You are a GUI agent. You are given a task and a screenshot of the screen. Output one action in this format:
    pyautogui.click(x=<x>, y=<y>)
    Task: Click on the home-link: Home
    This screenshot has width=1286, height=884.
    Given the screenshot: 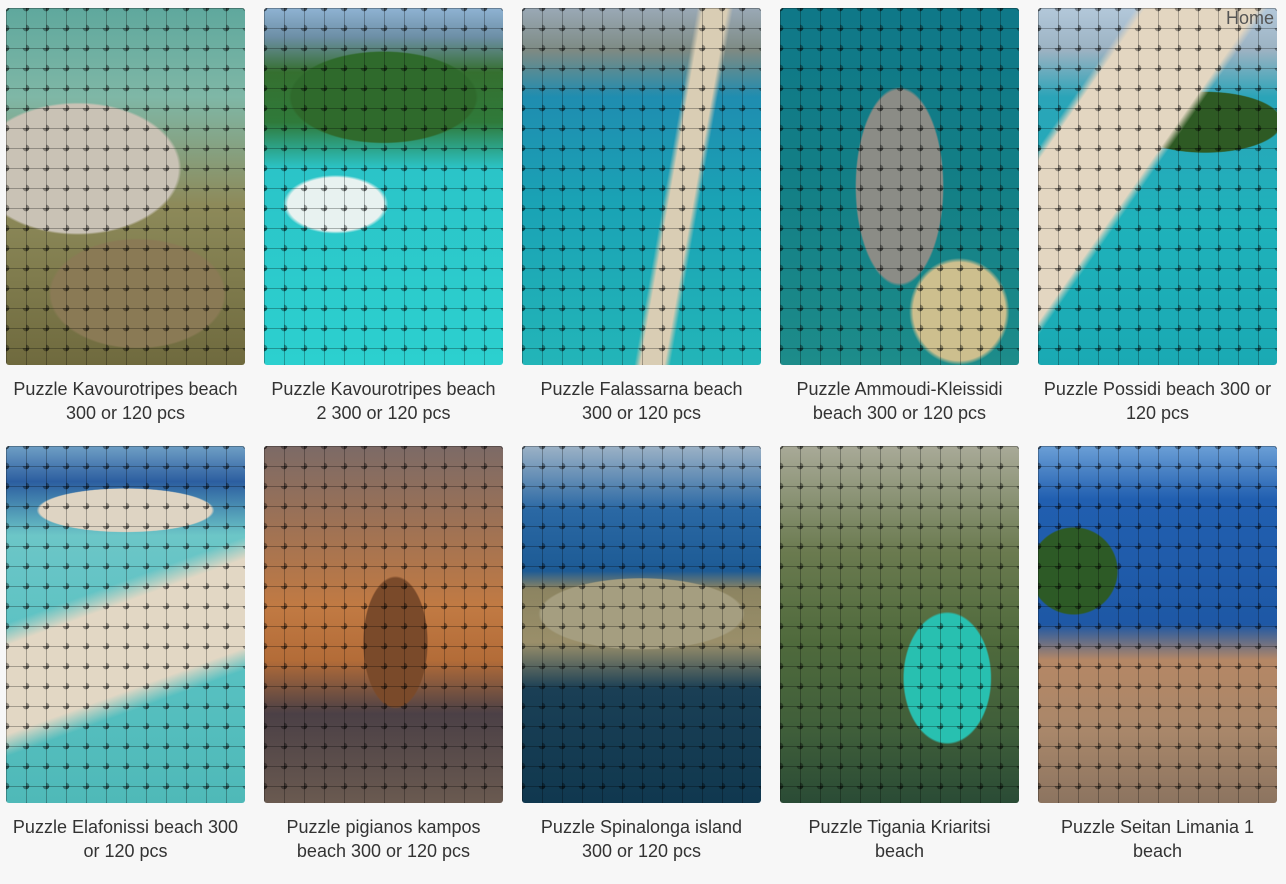 What is the action you would take?
    pyautogui.click(x=1250, y=18)
    